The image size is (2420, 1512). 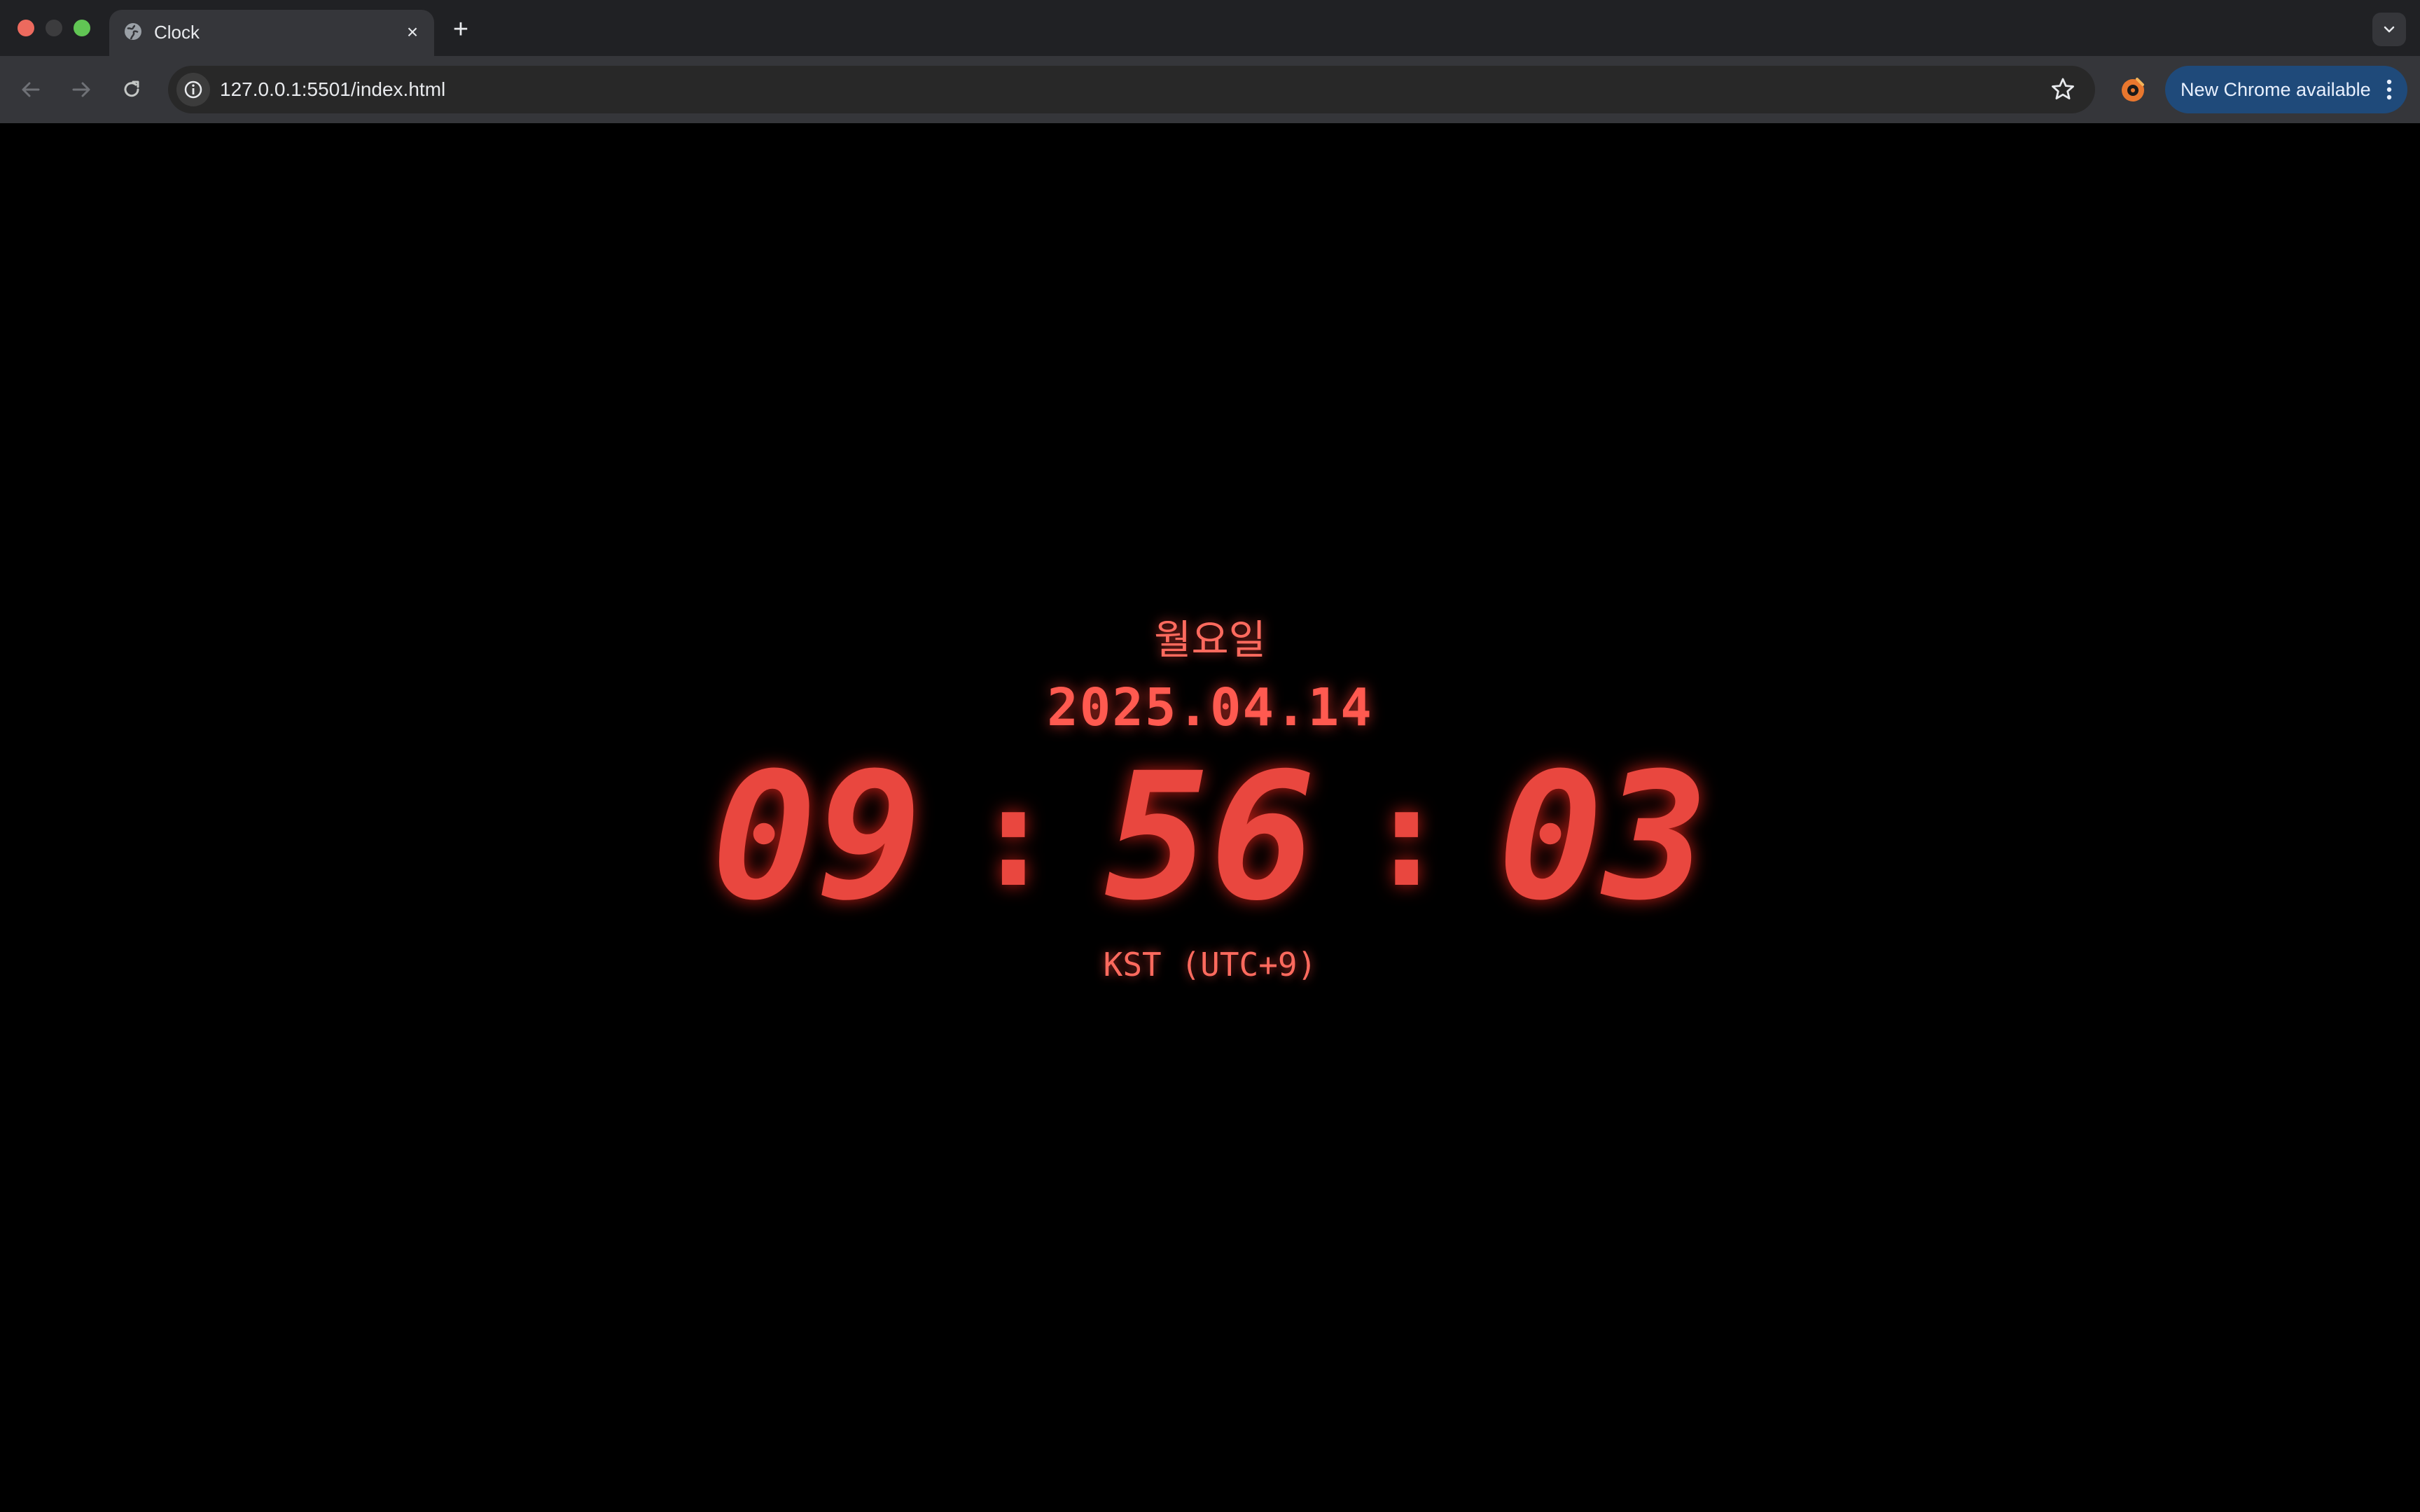 I want to click on arrow-right-icon, so click(x=81, y=89).